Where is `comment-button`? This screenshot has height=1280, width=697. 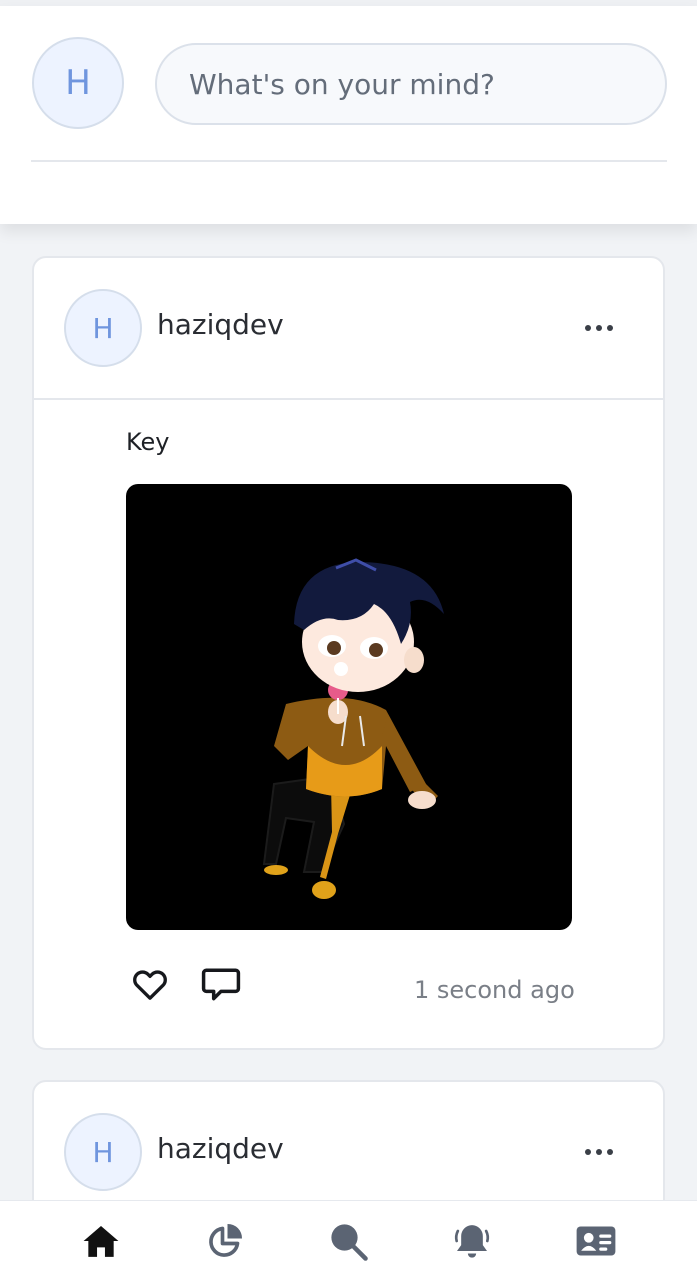 comment-button is located at coordinates (221, 984).